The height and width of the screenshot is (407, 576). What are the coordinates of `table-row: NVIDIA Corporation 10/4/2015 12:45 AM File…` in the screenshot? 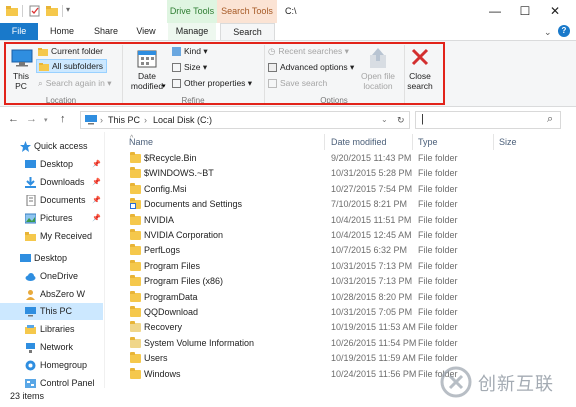 It's located at (341, 235).